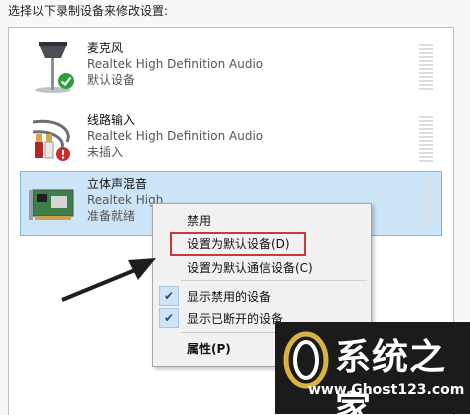 The width and height of the screenshot is (470, 415). Describe the element at coordinates (306, 360) in the screenshot. I see `logo-swirl-icon` at that location.